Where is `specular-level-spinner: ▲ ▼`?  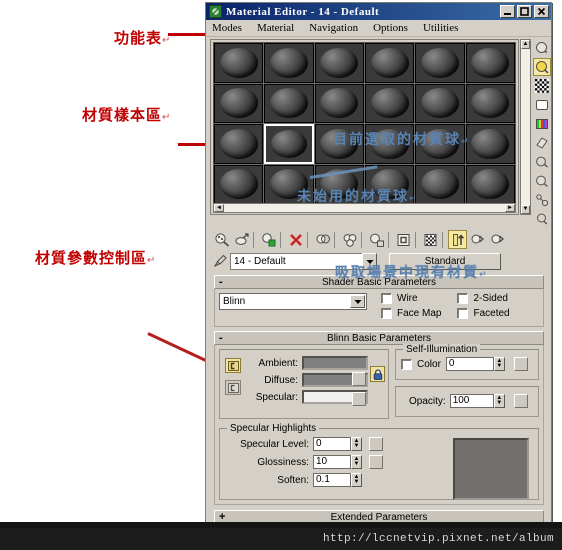 specular-level-spinner: ▲ ▼ is located at coordinates (356, 444).